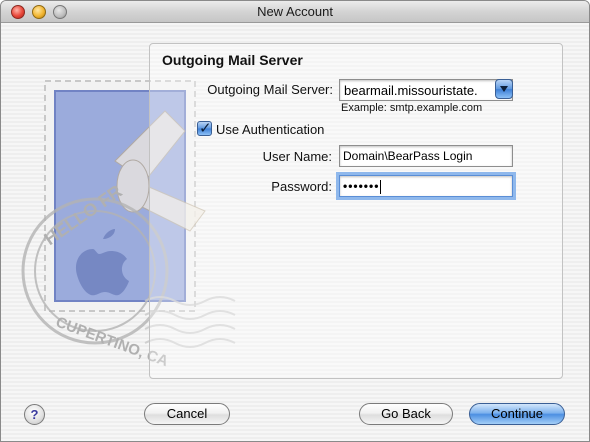 The width and height of the screenshot is (590, 442). What do you see at coordinates (297, 156) in the screenshot?
I see `user-name-label: User Name:` at bounding box center [297, 156].